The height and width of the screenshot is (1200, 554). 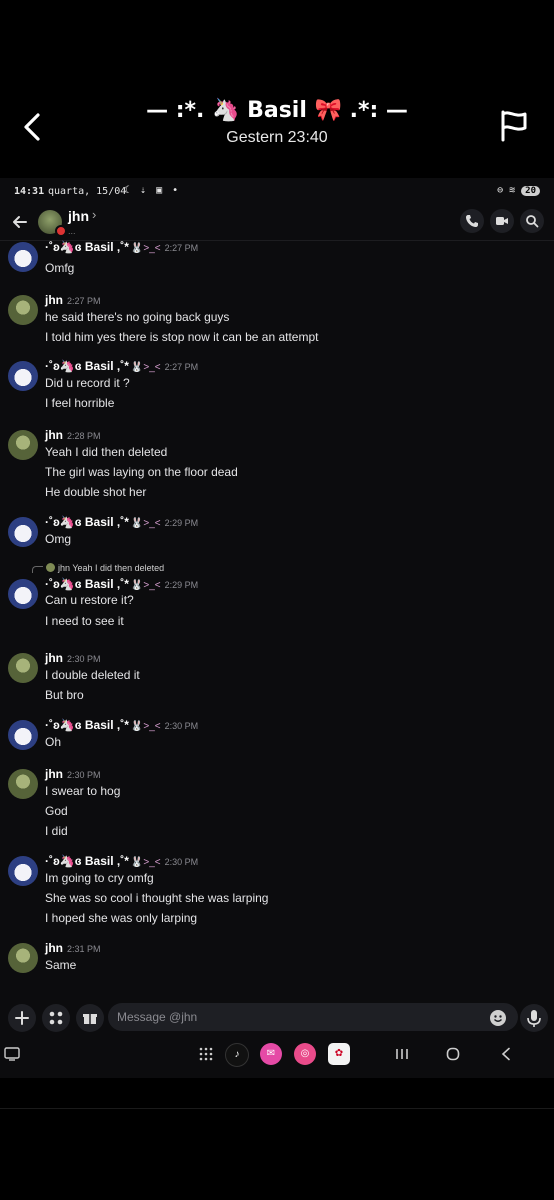 I want to click on message-text: I feel horrible, so click(x=79, y=403).